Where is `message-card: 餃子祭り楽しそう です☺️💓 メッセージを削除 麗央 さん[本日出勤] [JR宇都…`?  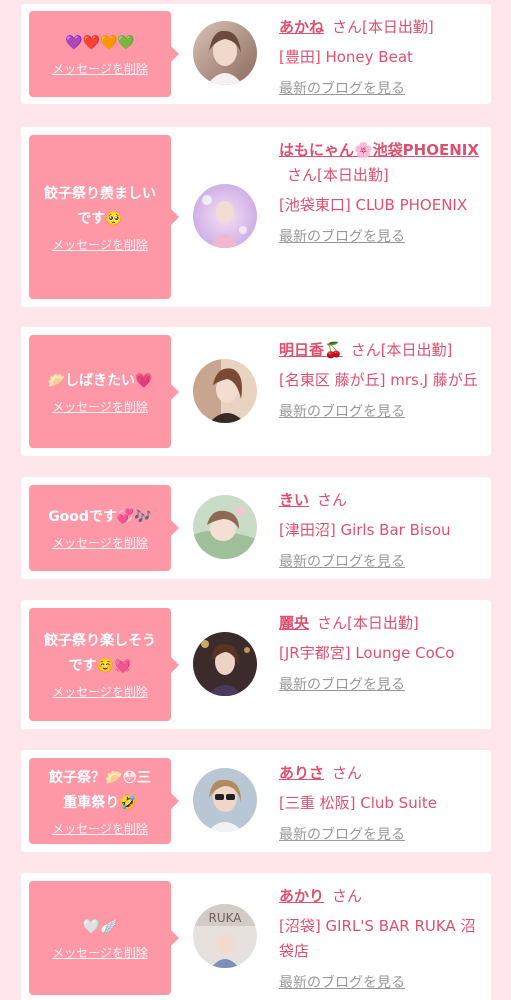
message-card: 餃子祭り楽しそう です☺️💓 メッセージを削除 麗央 さん[本日出勤] [JR宇都… is located at coordinates (256, 664).